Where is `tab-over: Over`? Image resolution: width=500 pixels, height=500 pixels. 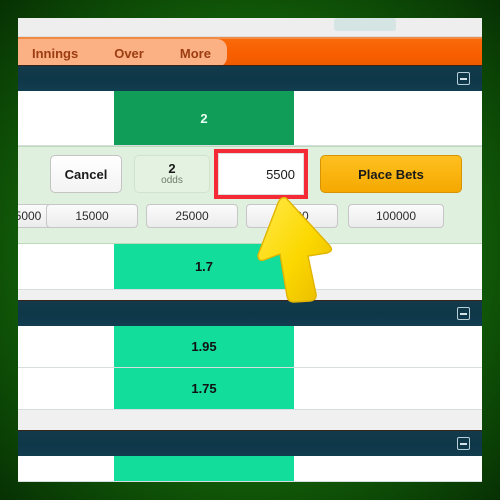
tab-over: Over is located at coordinates (129, 53).